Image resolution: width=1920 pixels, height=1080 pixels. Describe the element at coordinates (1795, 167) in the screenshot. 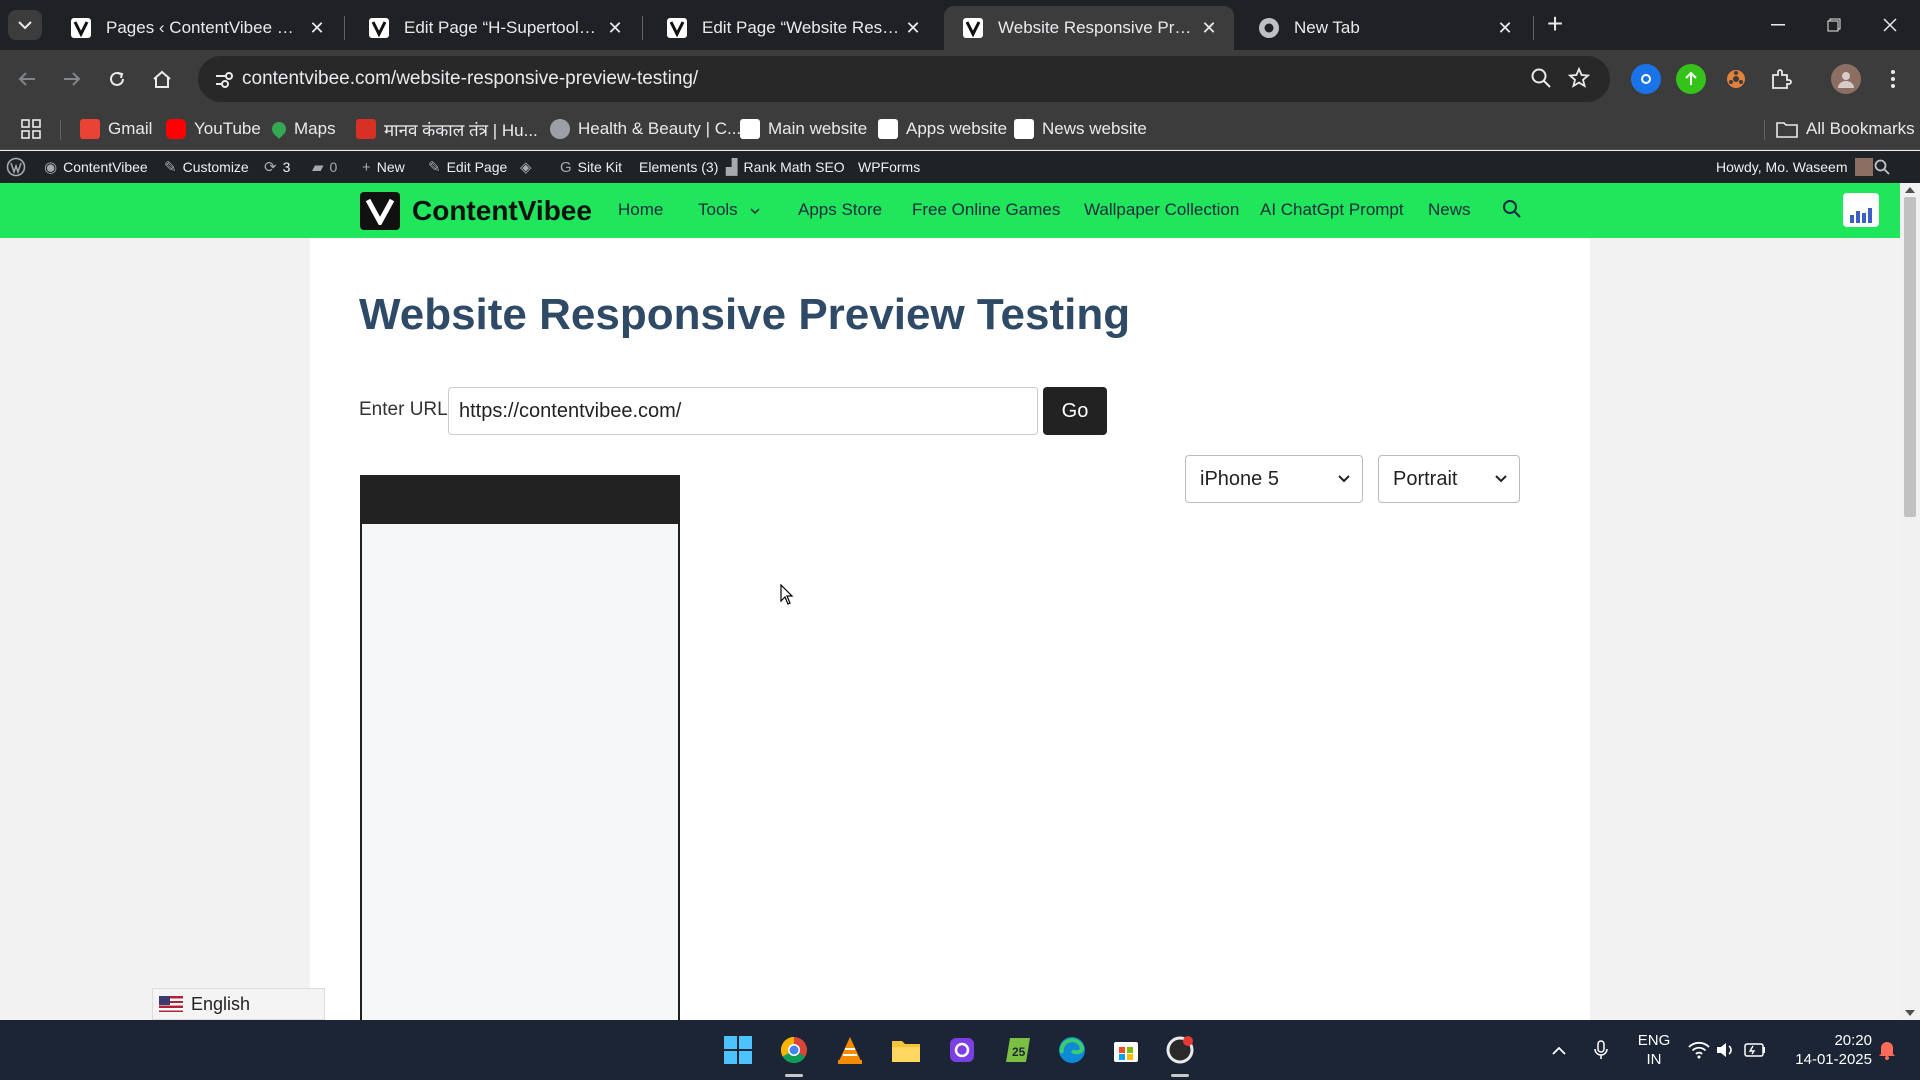

I see `wp-account-menu: Howdy, Mo. Waseem` at that location.